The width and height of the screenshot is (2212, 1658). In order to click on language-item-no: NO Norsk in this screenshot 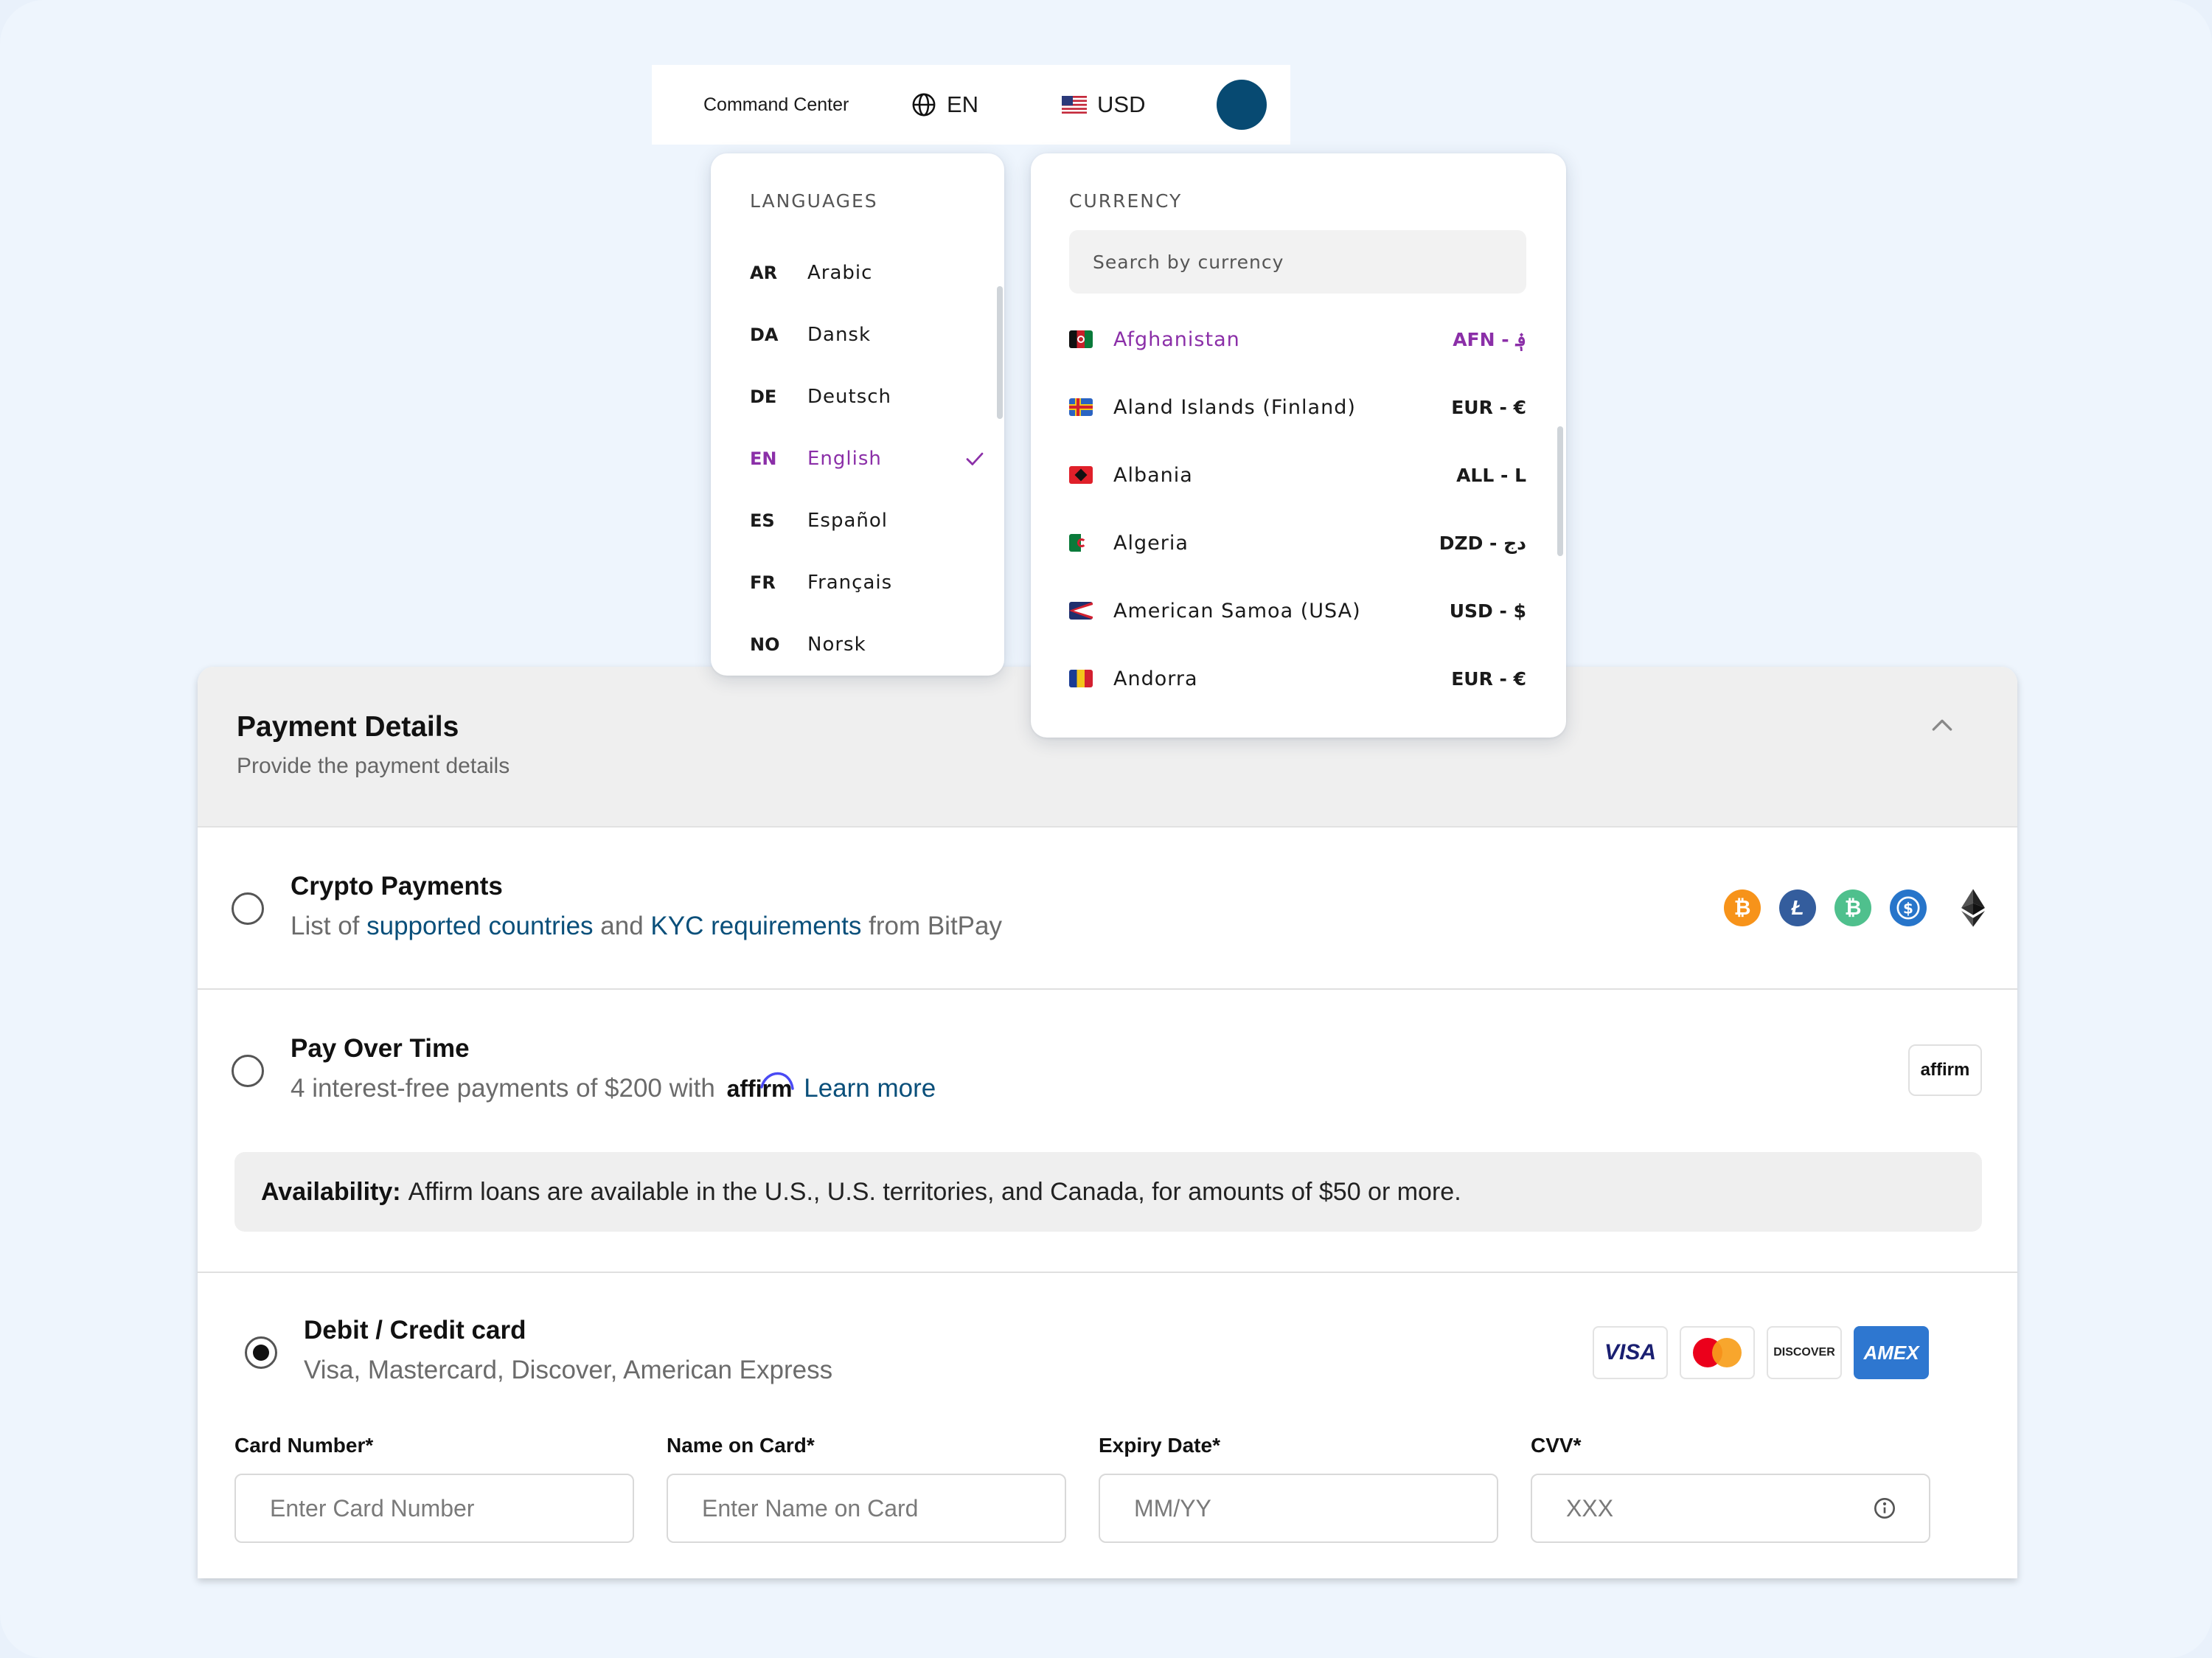, I will do `click(868, 644)`.